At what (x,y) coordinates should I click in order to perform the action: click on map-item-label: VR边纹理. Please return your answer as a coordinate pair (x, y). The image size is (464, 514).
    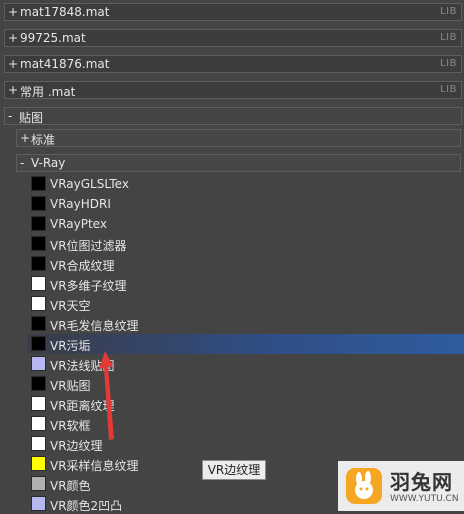
    Looking at the image, I should click on (76, 446).